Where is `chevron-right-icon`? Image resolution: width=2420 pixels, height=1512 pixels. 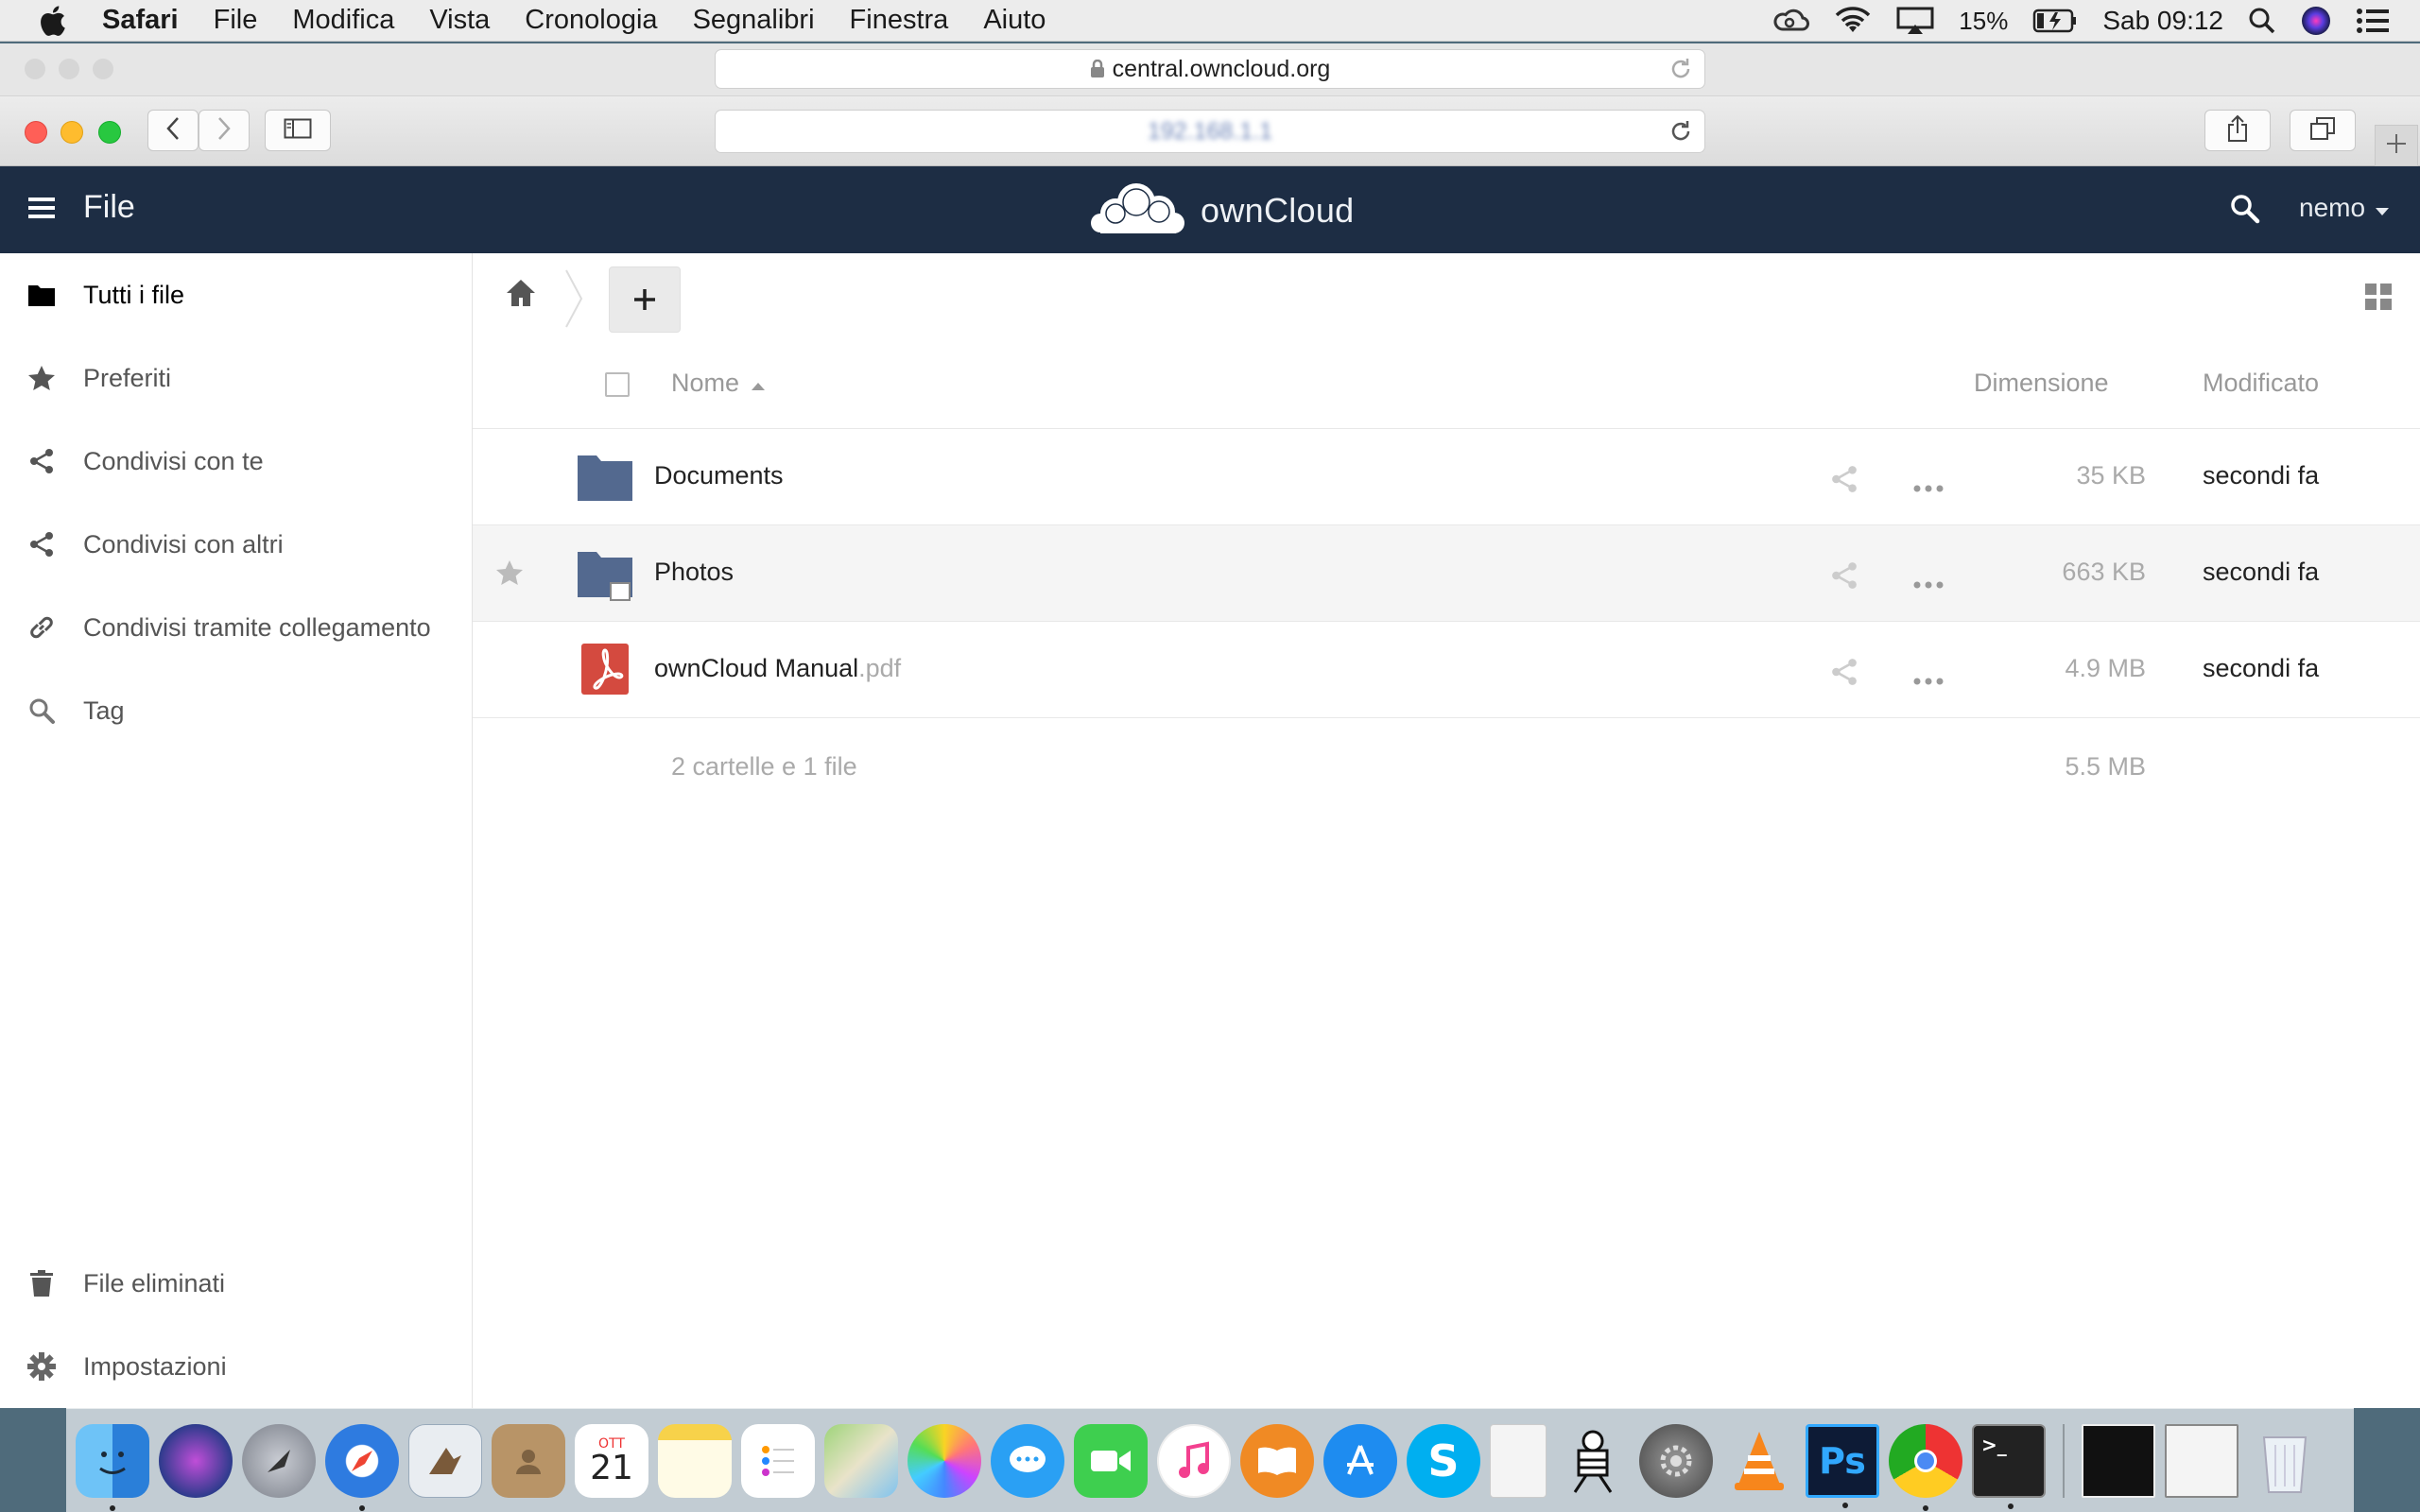
chevron-right-icon is located at coordinates (224, 131).